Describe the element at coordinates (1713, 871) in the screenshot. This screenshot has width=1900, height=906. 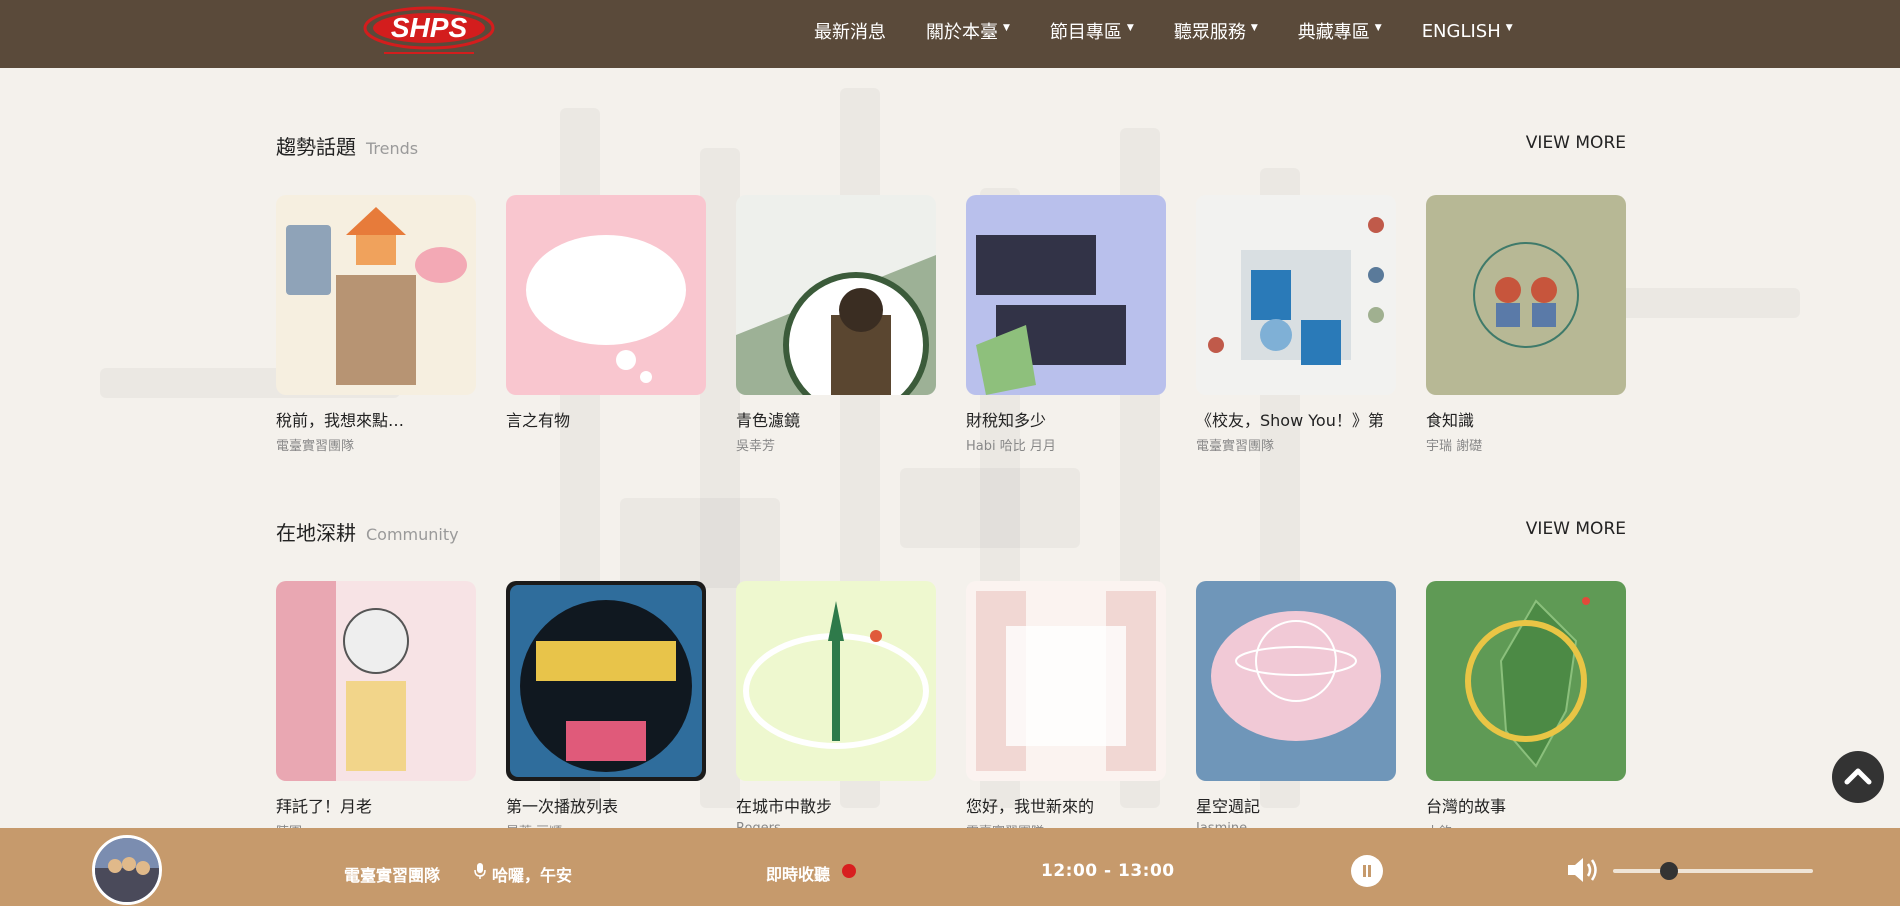
I see `volume-slider` at that location.